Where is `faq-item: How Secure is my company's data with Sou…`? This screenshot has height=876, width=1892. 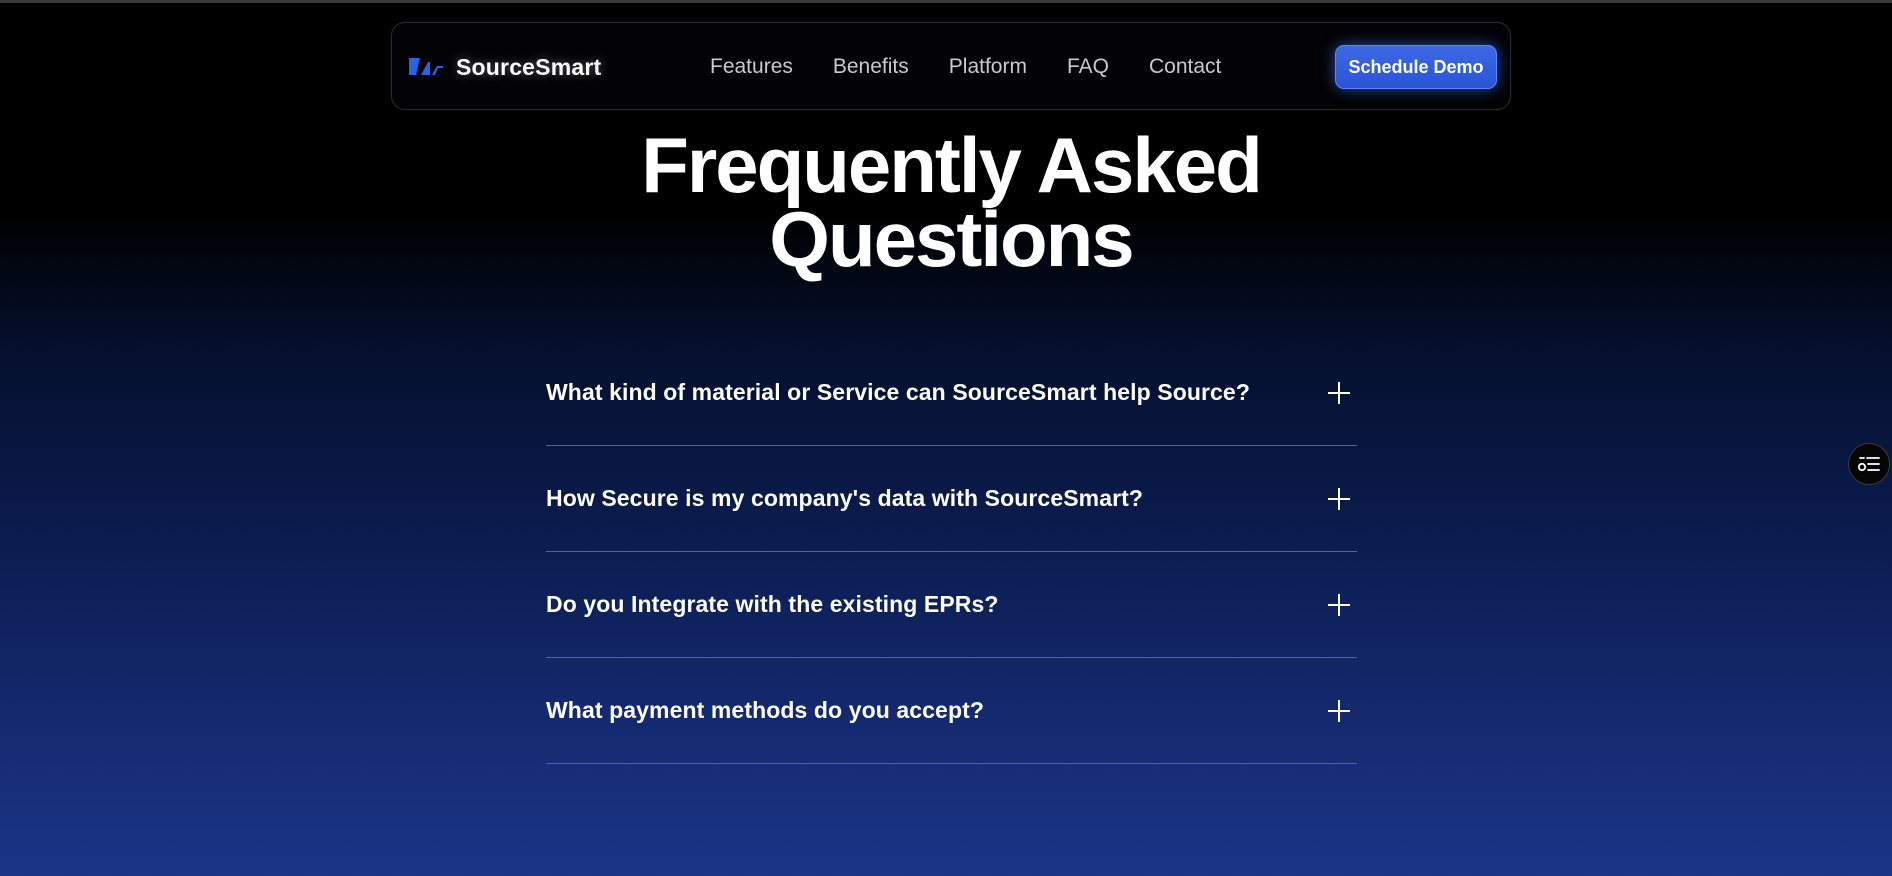
faq-item: How Secure is my company's data with Sou… is located at coordinates (951, 499).